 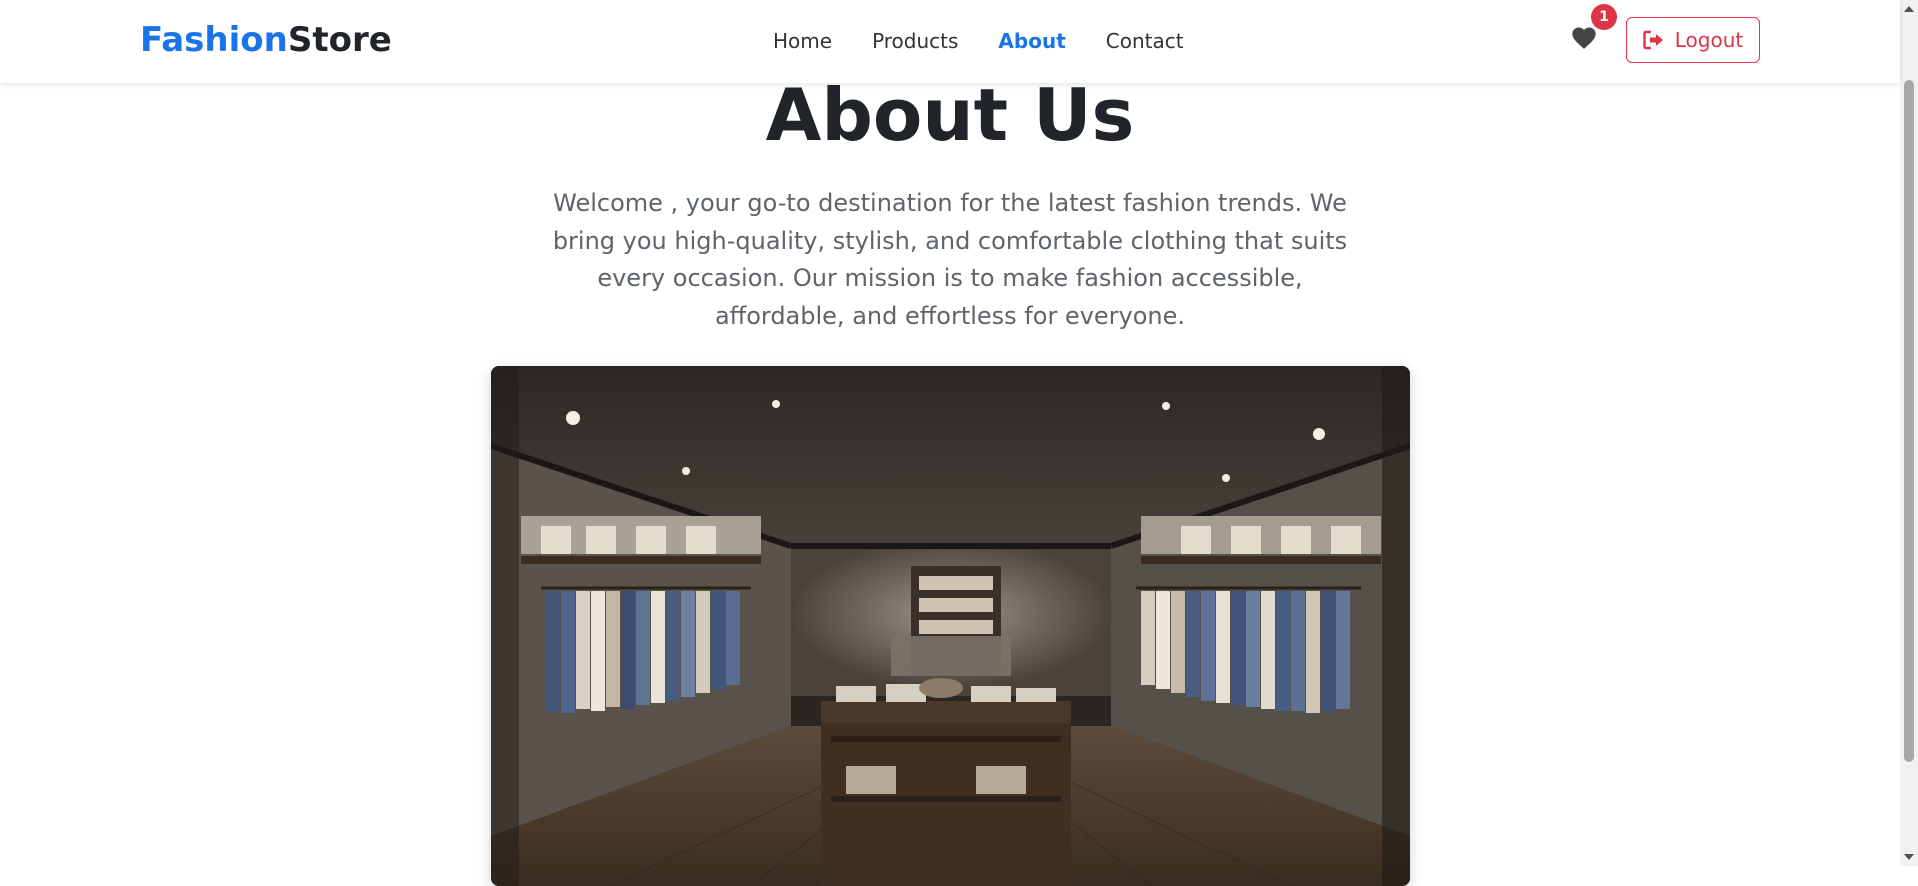 I want to click on logout-label: Logout, so click(x=1709, y=40).